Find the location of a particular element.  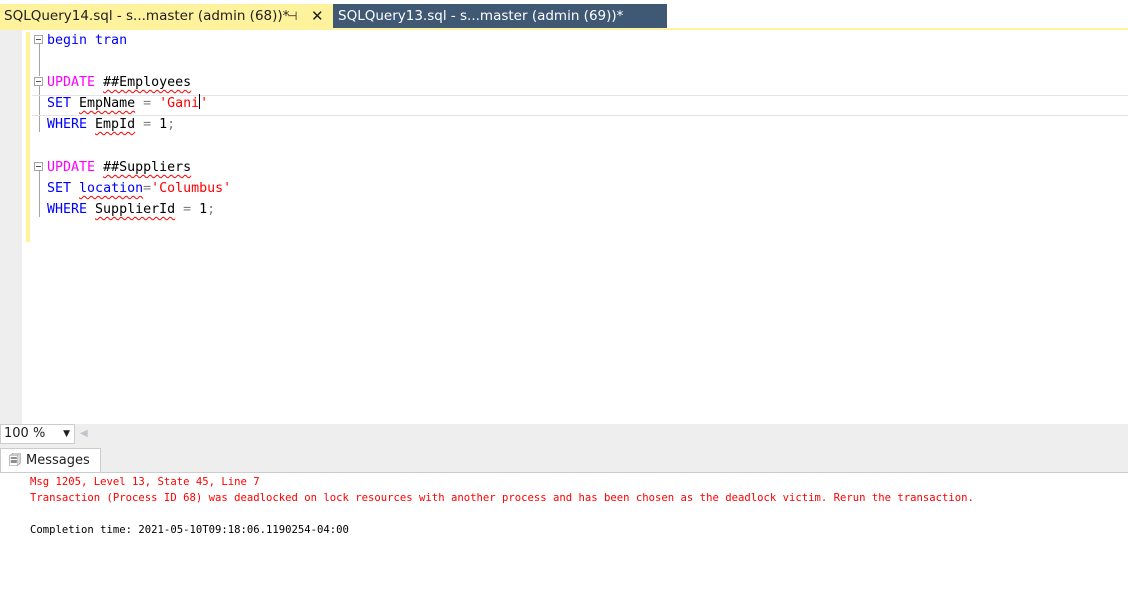

table-name: ##Suppliers is located at coordinates (147, 167).